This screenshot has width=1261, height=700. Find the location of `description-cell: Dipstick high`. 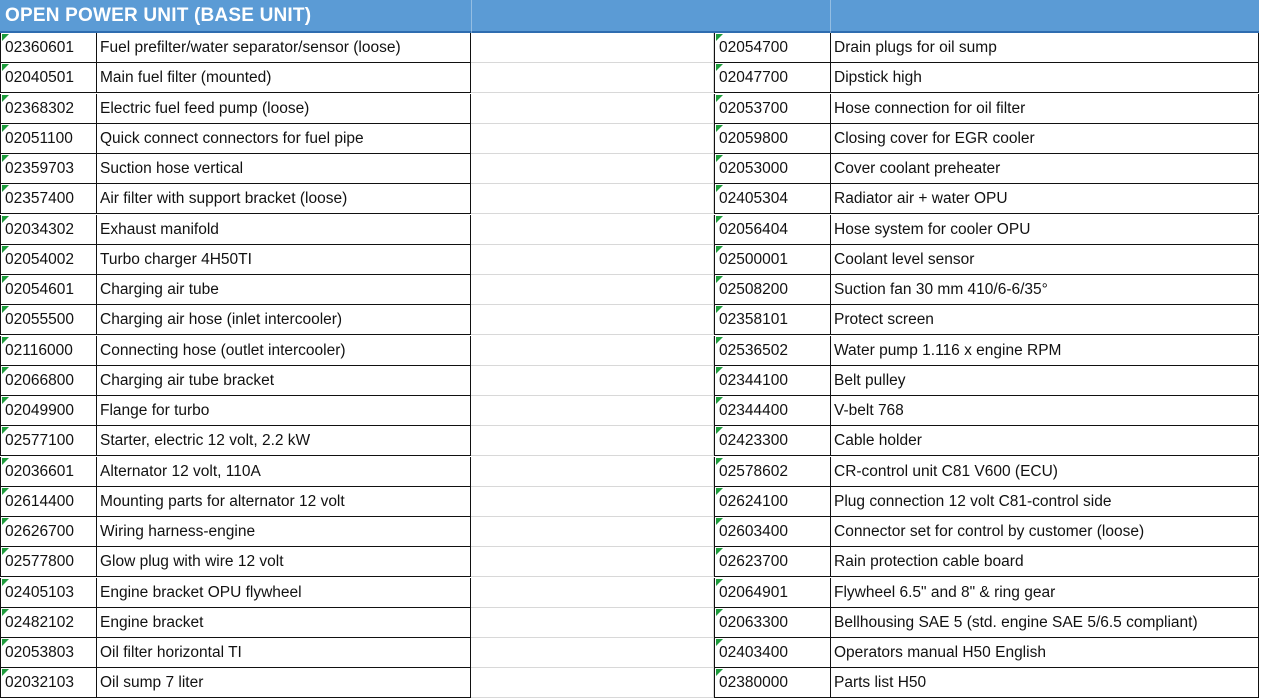

description-cell: Dipstick high is located at coordinates (1045, 78).